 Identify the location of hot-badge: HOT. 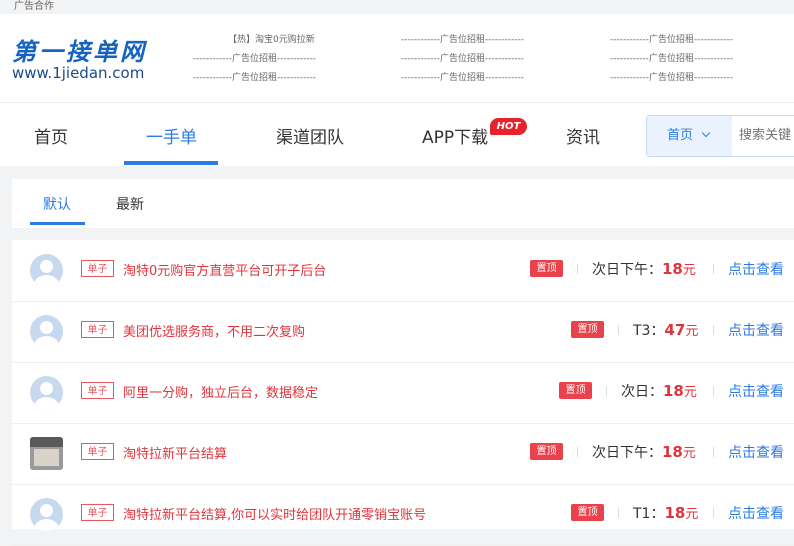
(508, 126).